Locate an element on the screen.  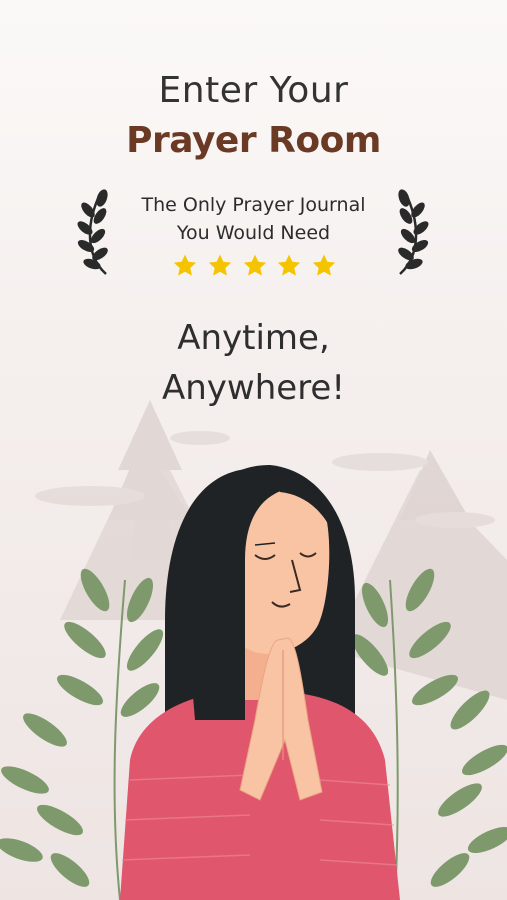
tagline-line-2: You Would Need is located at coordinates (253, 233).